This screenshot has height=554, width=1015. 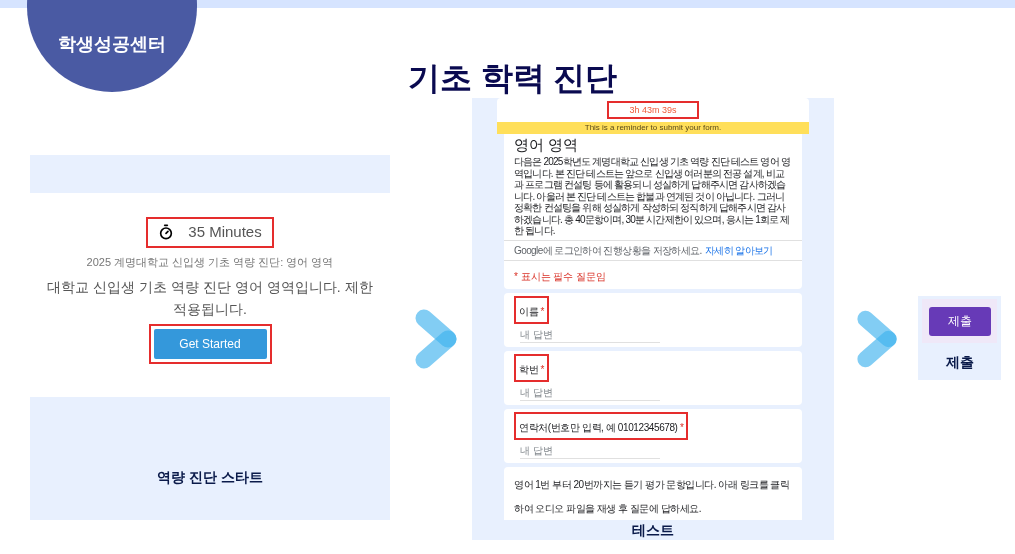 I want to click on countdown-timer: 3h 43m 39s, so click(x=653, y=110).